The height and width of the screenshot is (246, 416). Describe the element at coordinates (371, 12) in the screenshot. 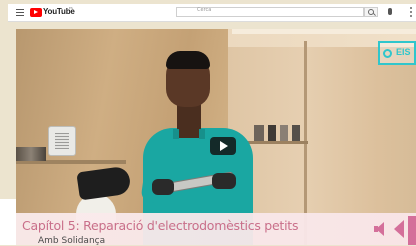

I see `search-icon` at that location.